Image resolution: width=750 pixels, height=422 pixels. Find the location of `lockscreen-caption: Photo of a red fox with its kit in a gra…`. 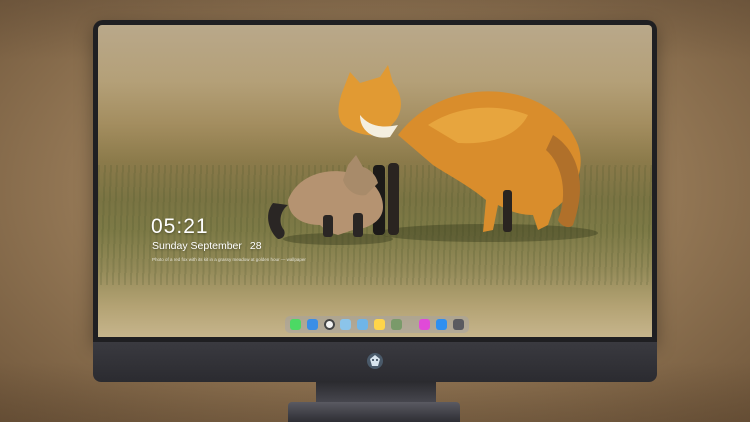

lockscreen-caption: Photo of a red fox with its kit in a gra… is located at coordinates (229, 259).